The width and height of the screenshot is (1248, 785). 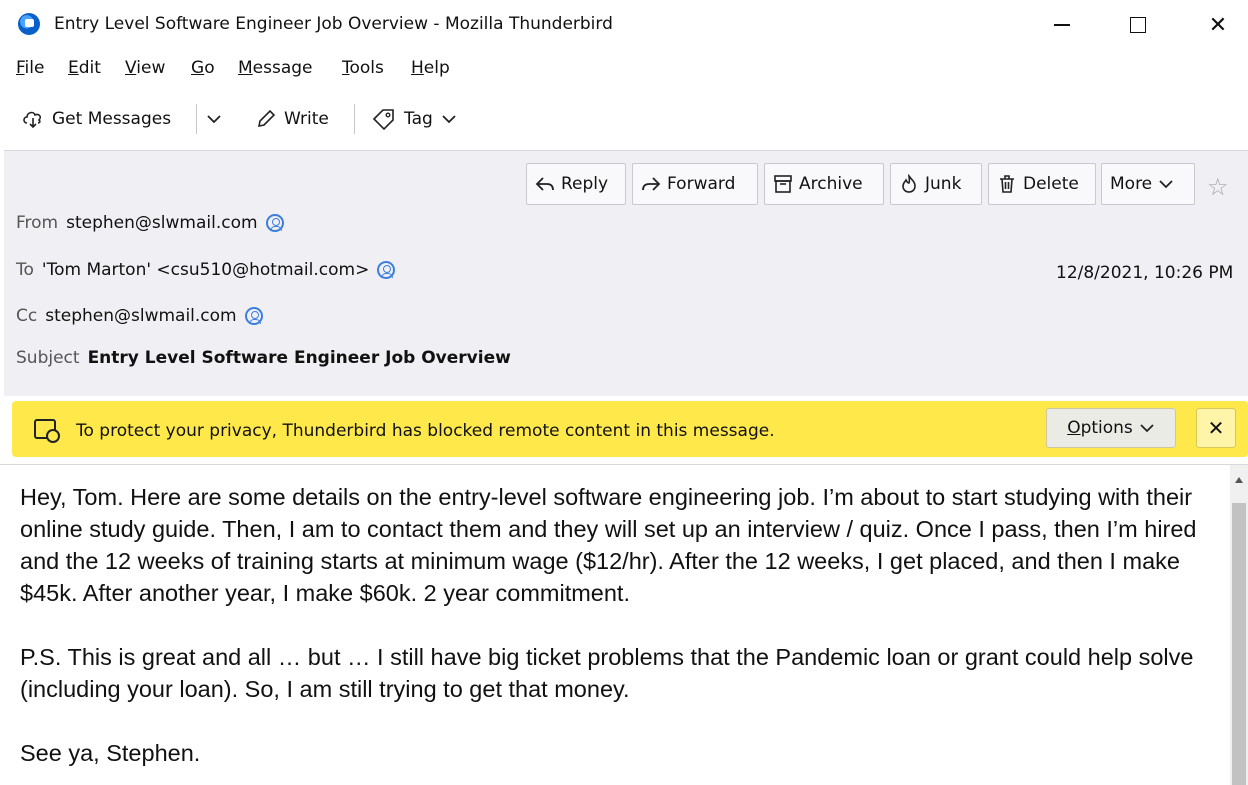 I want to click on maximize-button, so click(x=1138, y=25).